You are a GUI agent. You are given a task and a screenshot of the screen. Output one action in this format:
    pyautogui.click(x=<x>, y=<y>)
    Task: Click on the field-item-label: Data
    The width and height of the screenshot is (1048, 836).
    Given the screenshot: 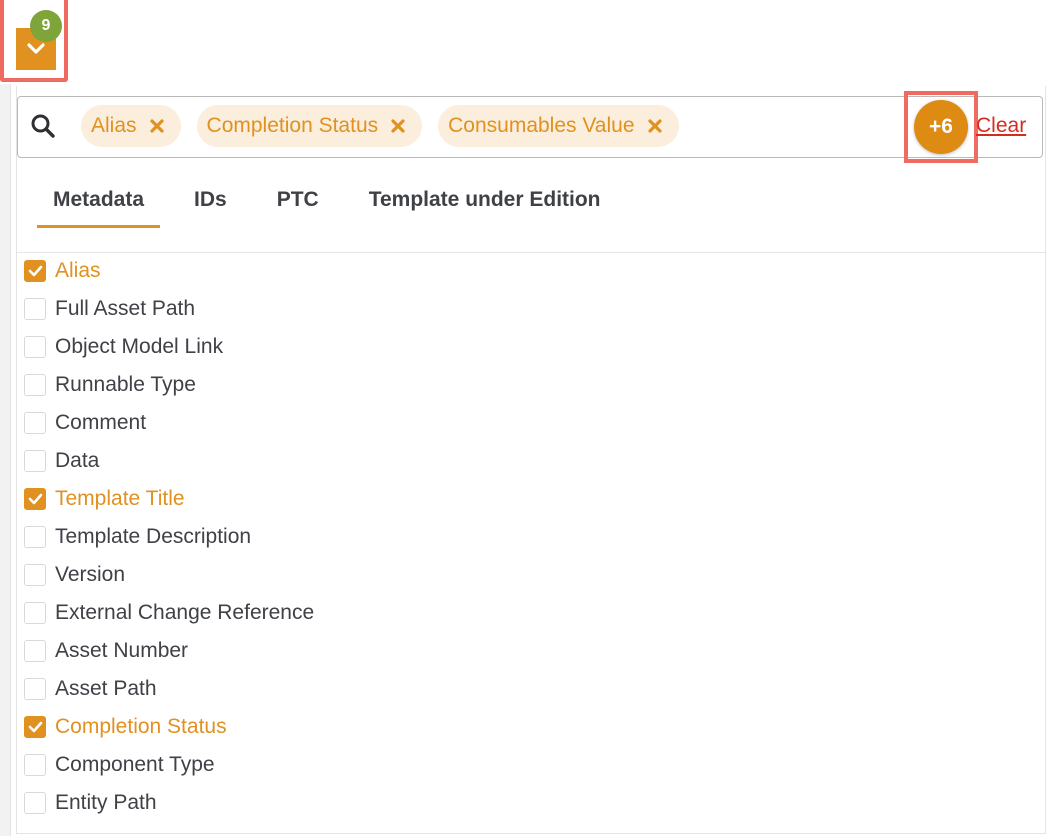 What is the action you would take?
    pyautogui.click(x=77, y=460)
    